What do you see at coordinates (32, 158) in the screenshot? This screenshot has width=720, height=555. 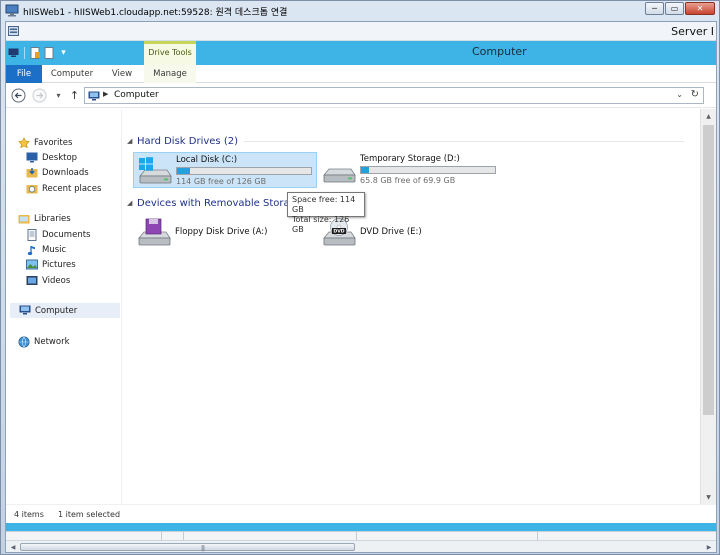 I see `desktop-icon` at bounding box center [32, 158].